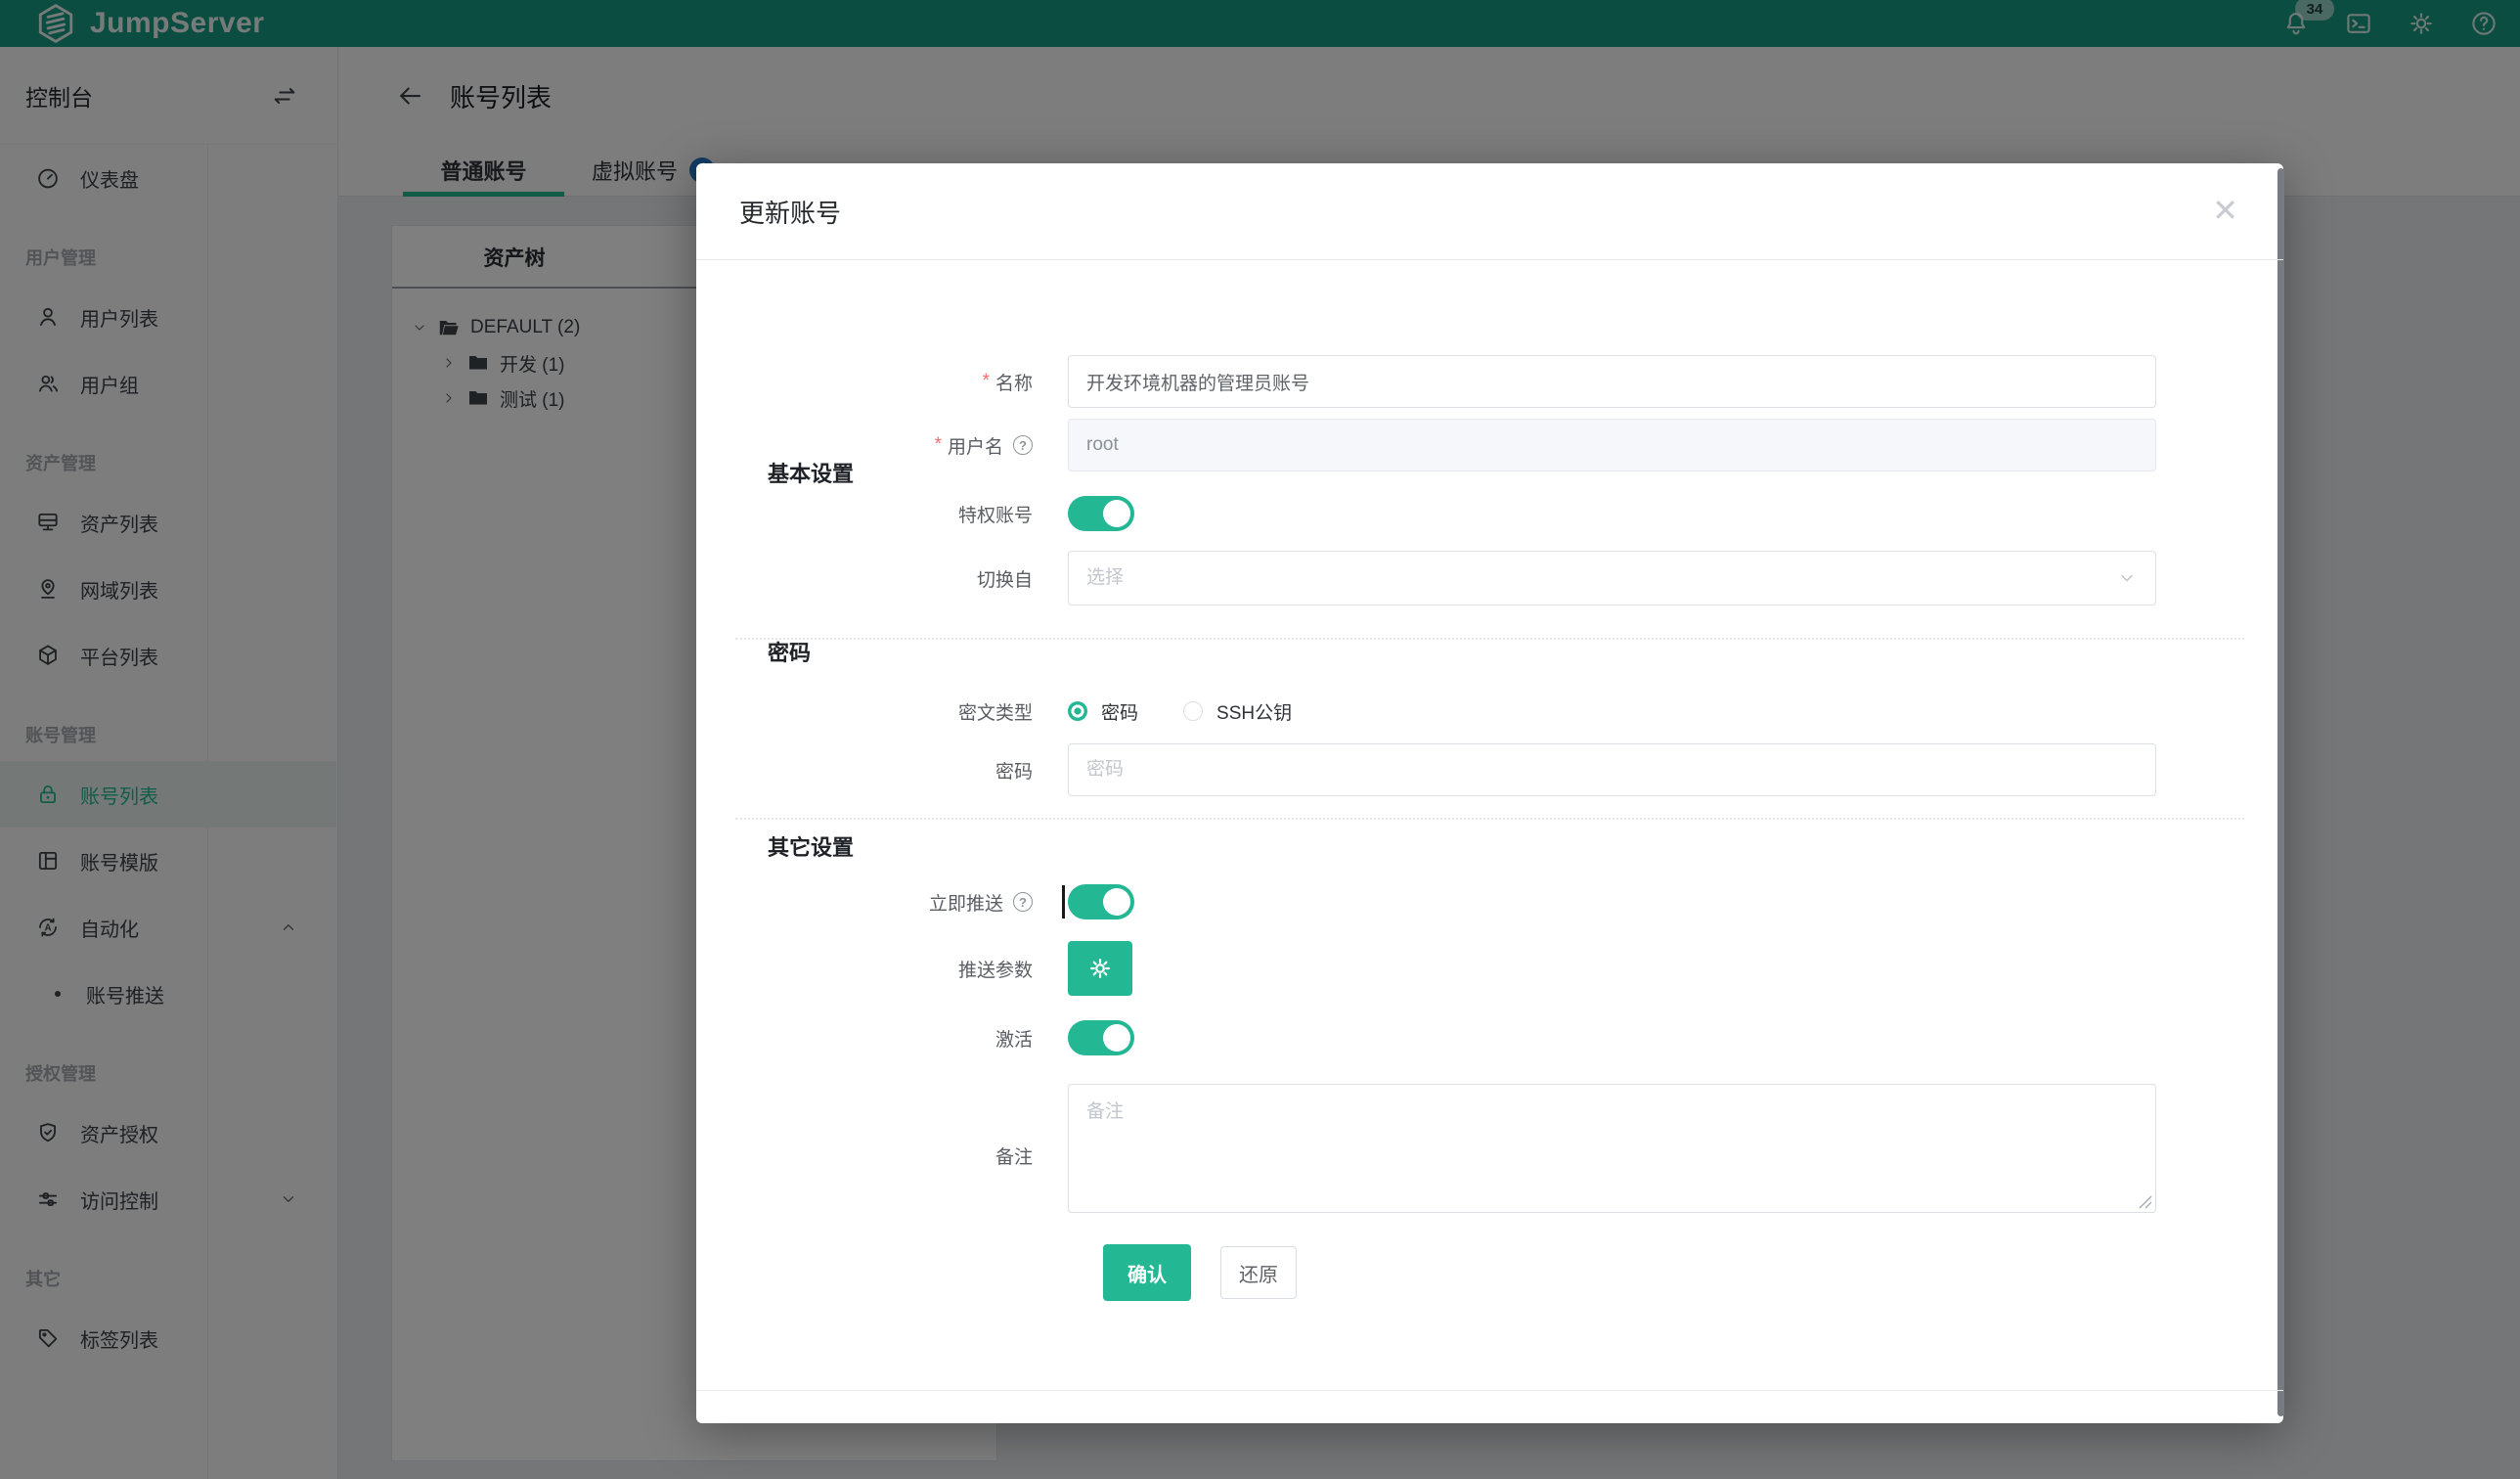  Describe the element at coordinates (1455, 968) in the screenshot. I see `form-row-push-params: 推送参数` at that location.